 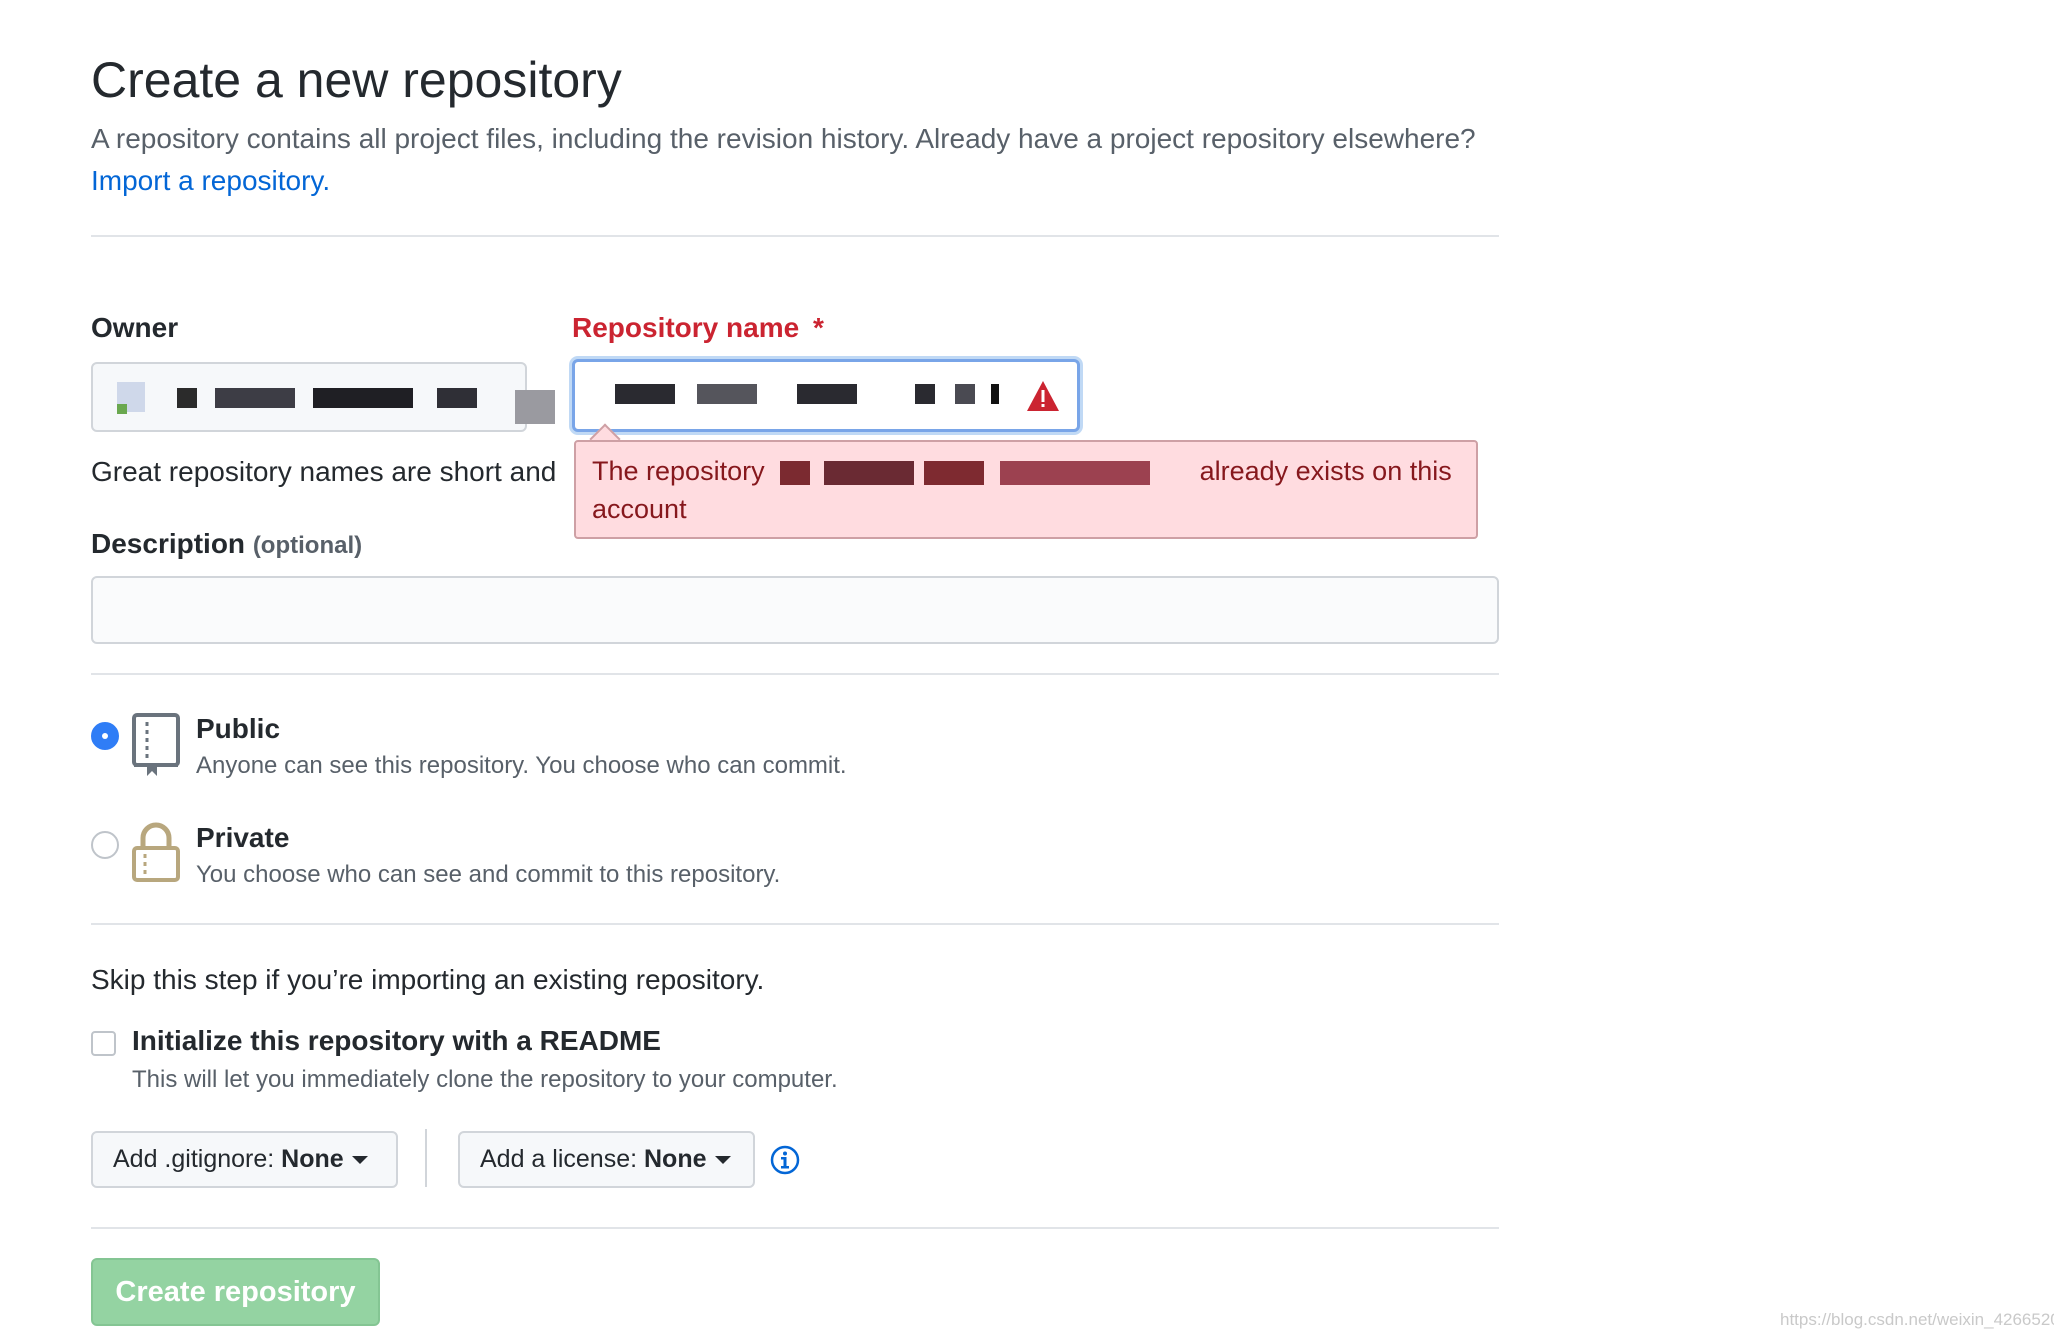 What do you see at coordinates (105, 736) in the screenshot?
I see `public-radio` at bounding box center [105, 736].